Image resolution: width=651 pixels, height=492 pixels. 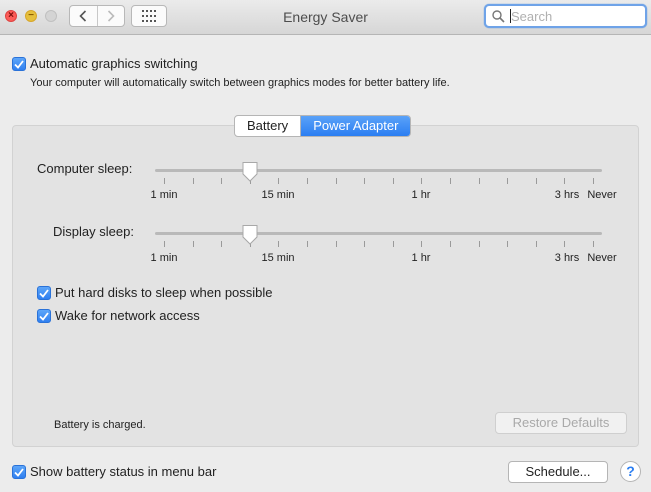 What do you see at coordinates (378, 181) in the screenshot?
I see `computer-sleep-ticks` at bounding box center [378, 181].